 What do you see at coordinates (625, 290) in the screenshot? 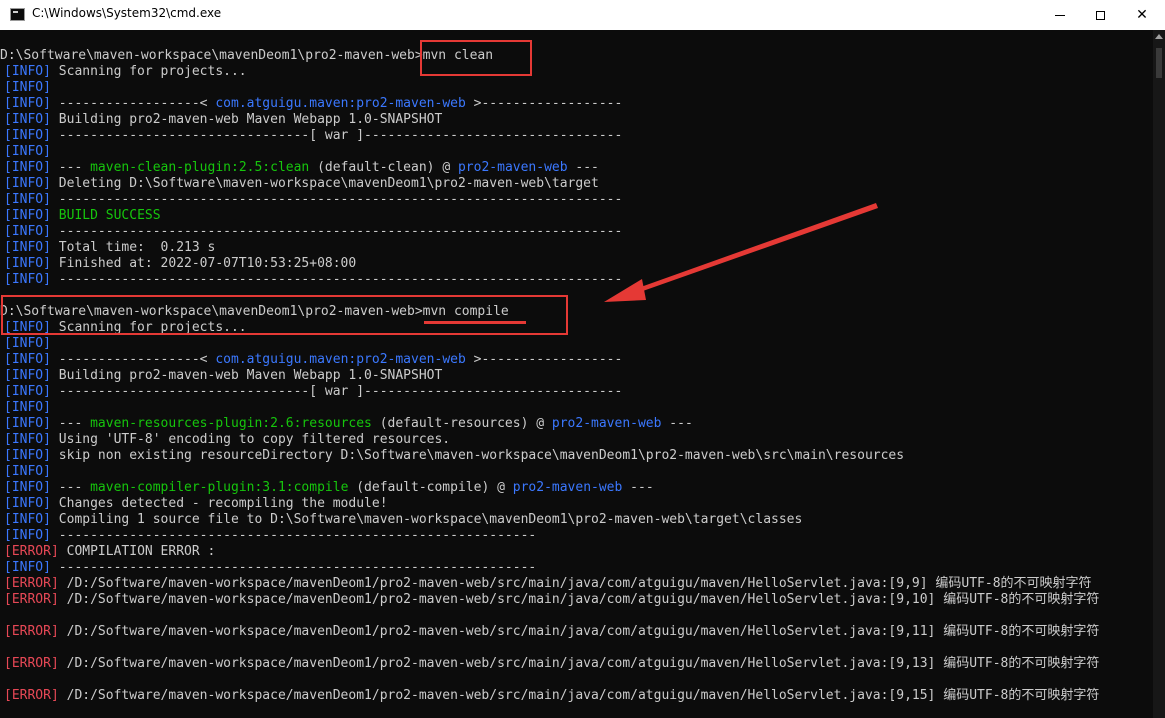
I see `annotation-arrow-head` at bounding box center [625, 290].